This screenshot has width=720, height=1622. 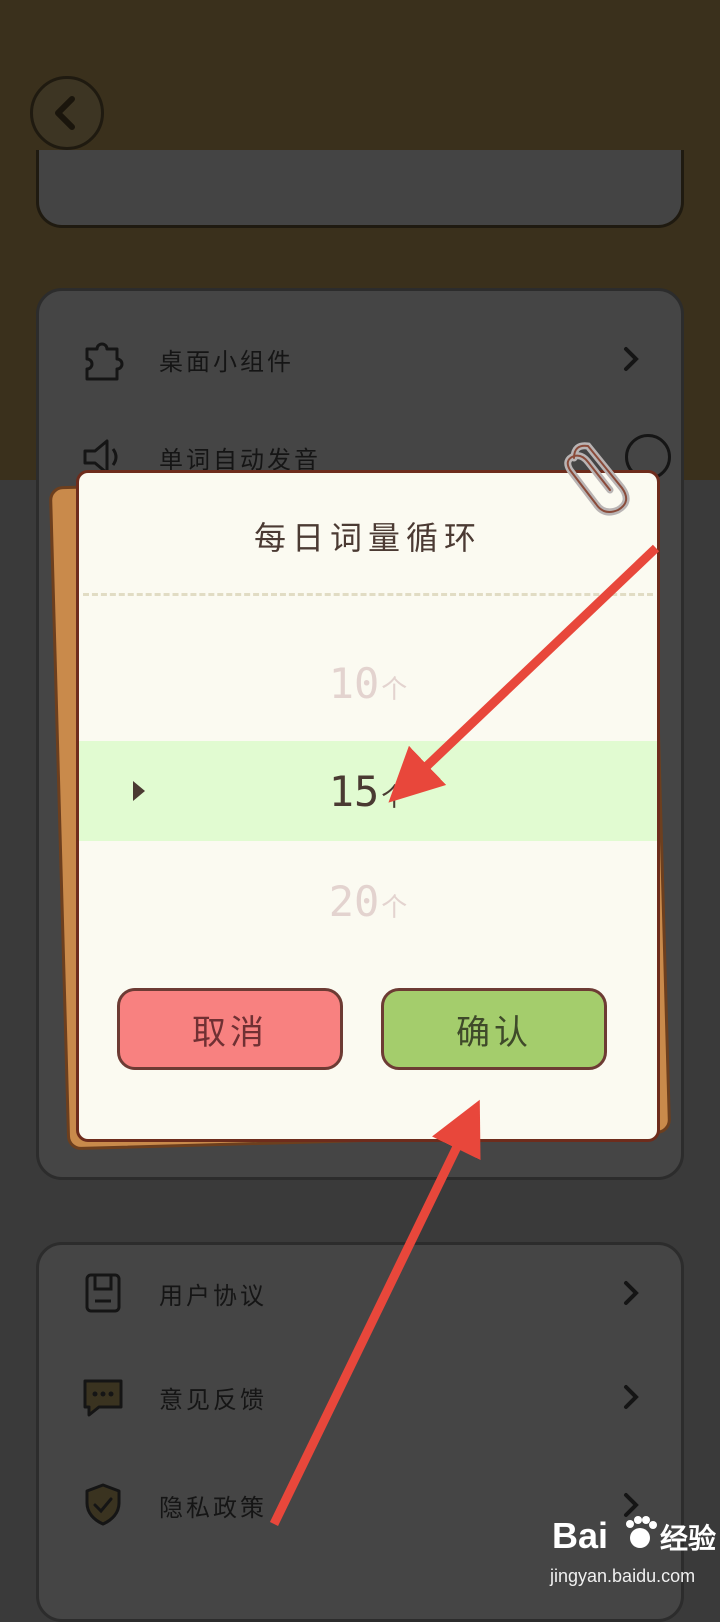 What do you see at coordinates (360, 359) in the screenshot?
I see `settings-row-widget: 桌面小组件` at bounding box center [360, 359].